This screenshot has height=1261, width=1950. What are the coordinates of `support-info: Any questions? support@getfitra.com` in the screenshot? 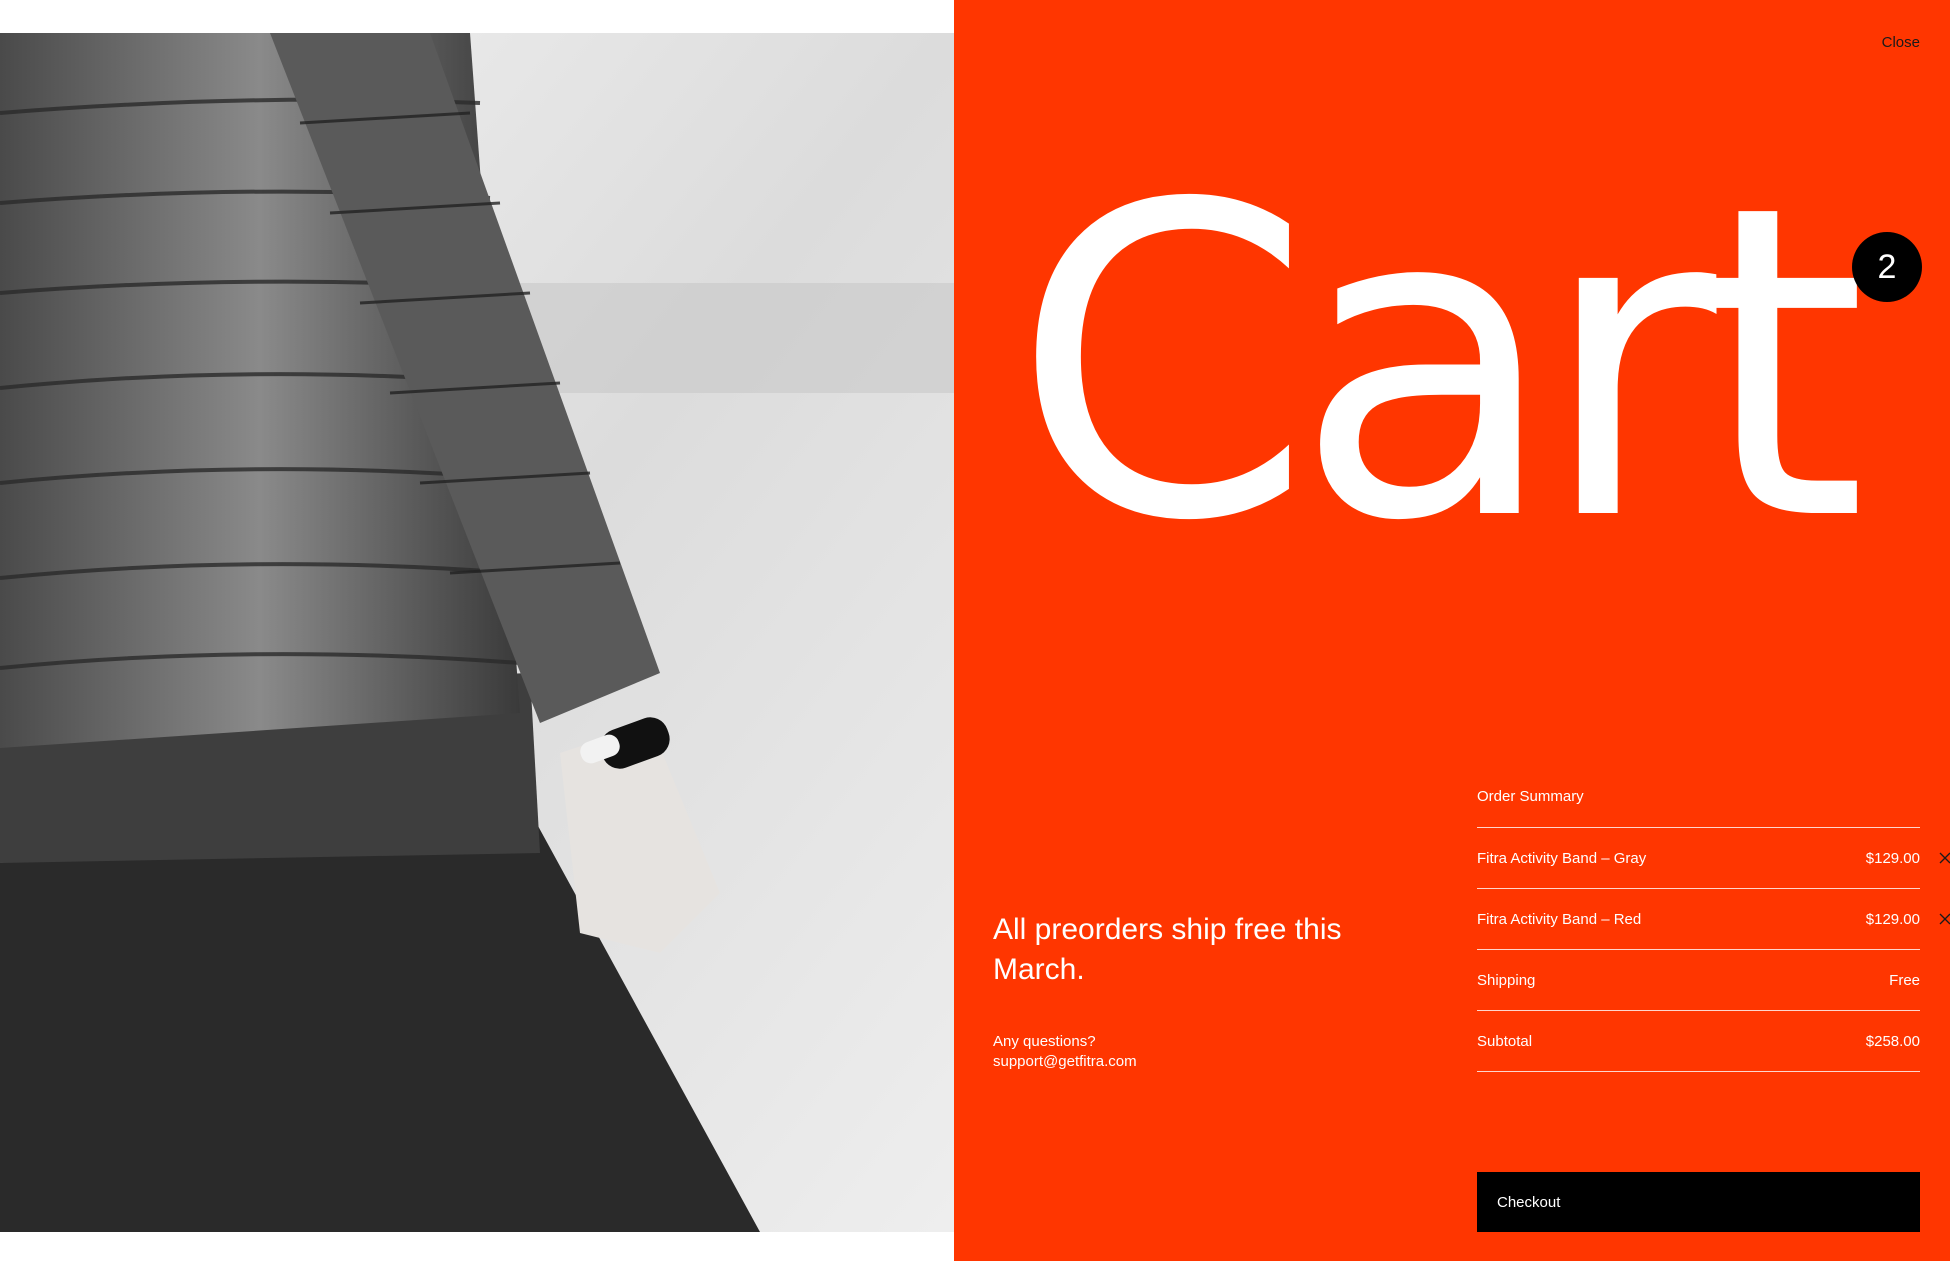 It's located at (1065, 1052).